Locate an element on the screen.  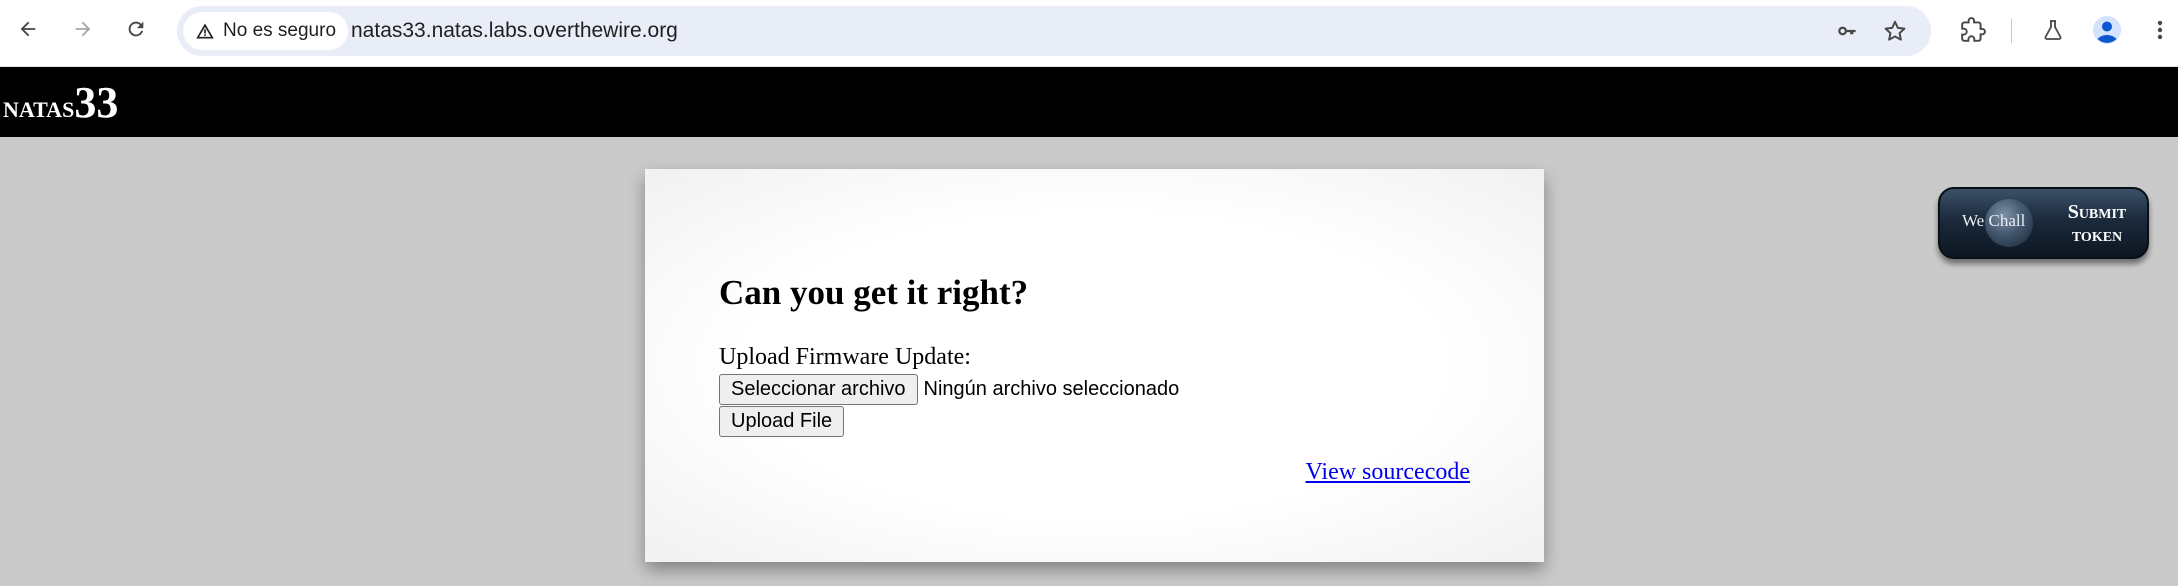
reload-button is located at coordinates (136, 29).